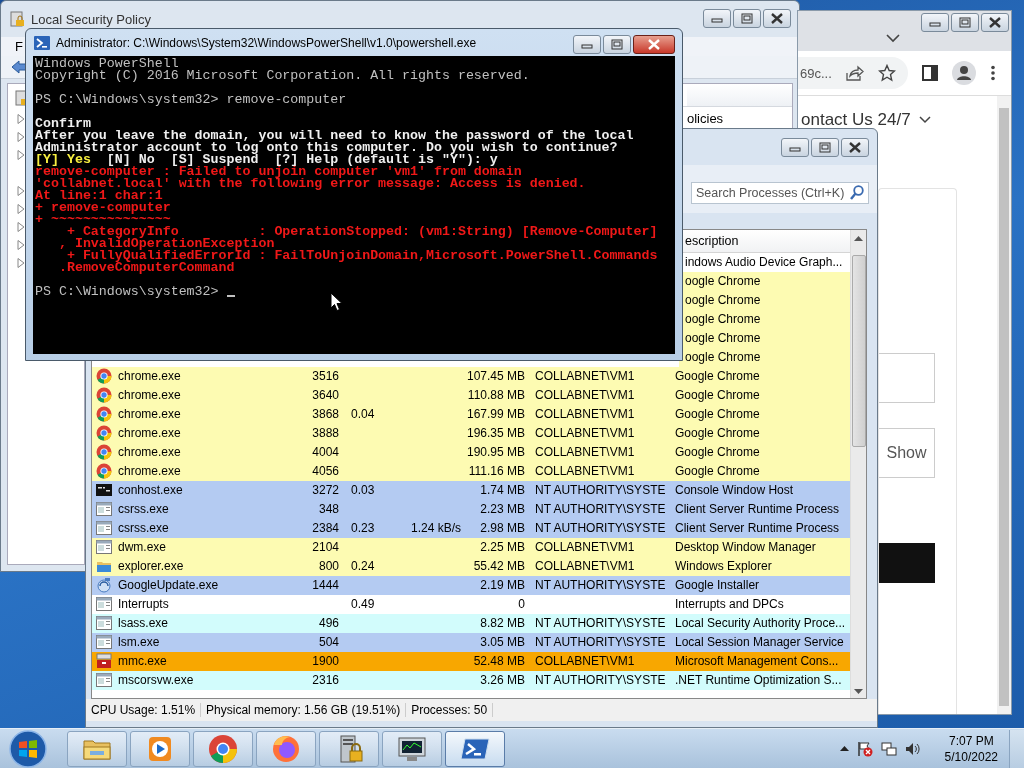  Describe the element at coordinates (363, 566) in the screenshot. I see `table-cell: 0.24` at that location.